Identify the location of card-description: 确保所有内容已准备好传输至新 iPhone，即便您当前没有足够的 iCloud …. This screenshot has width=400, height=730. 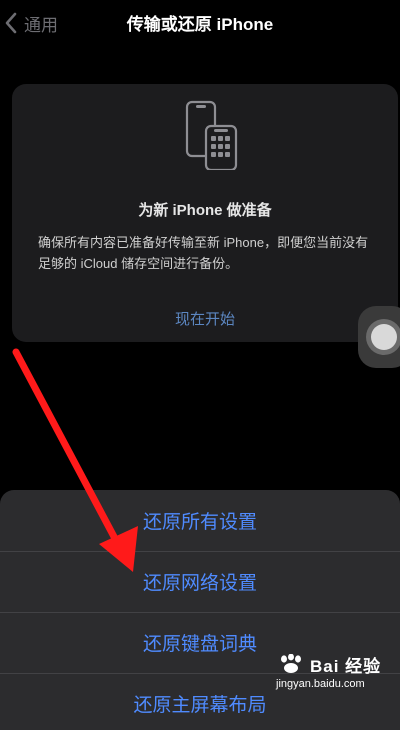
(203, 253).